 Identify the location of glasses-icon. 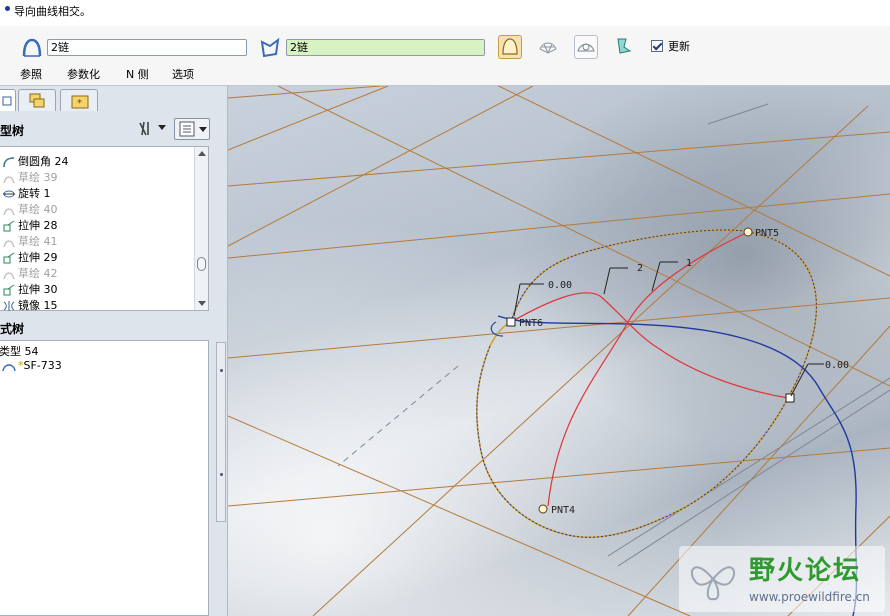
(624, 46).